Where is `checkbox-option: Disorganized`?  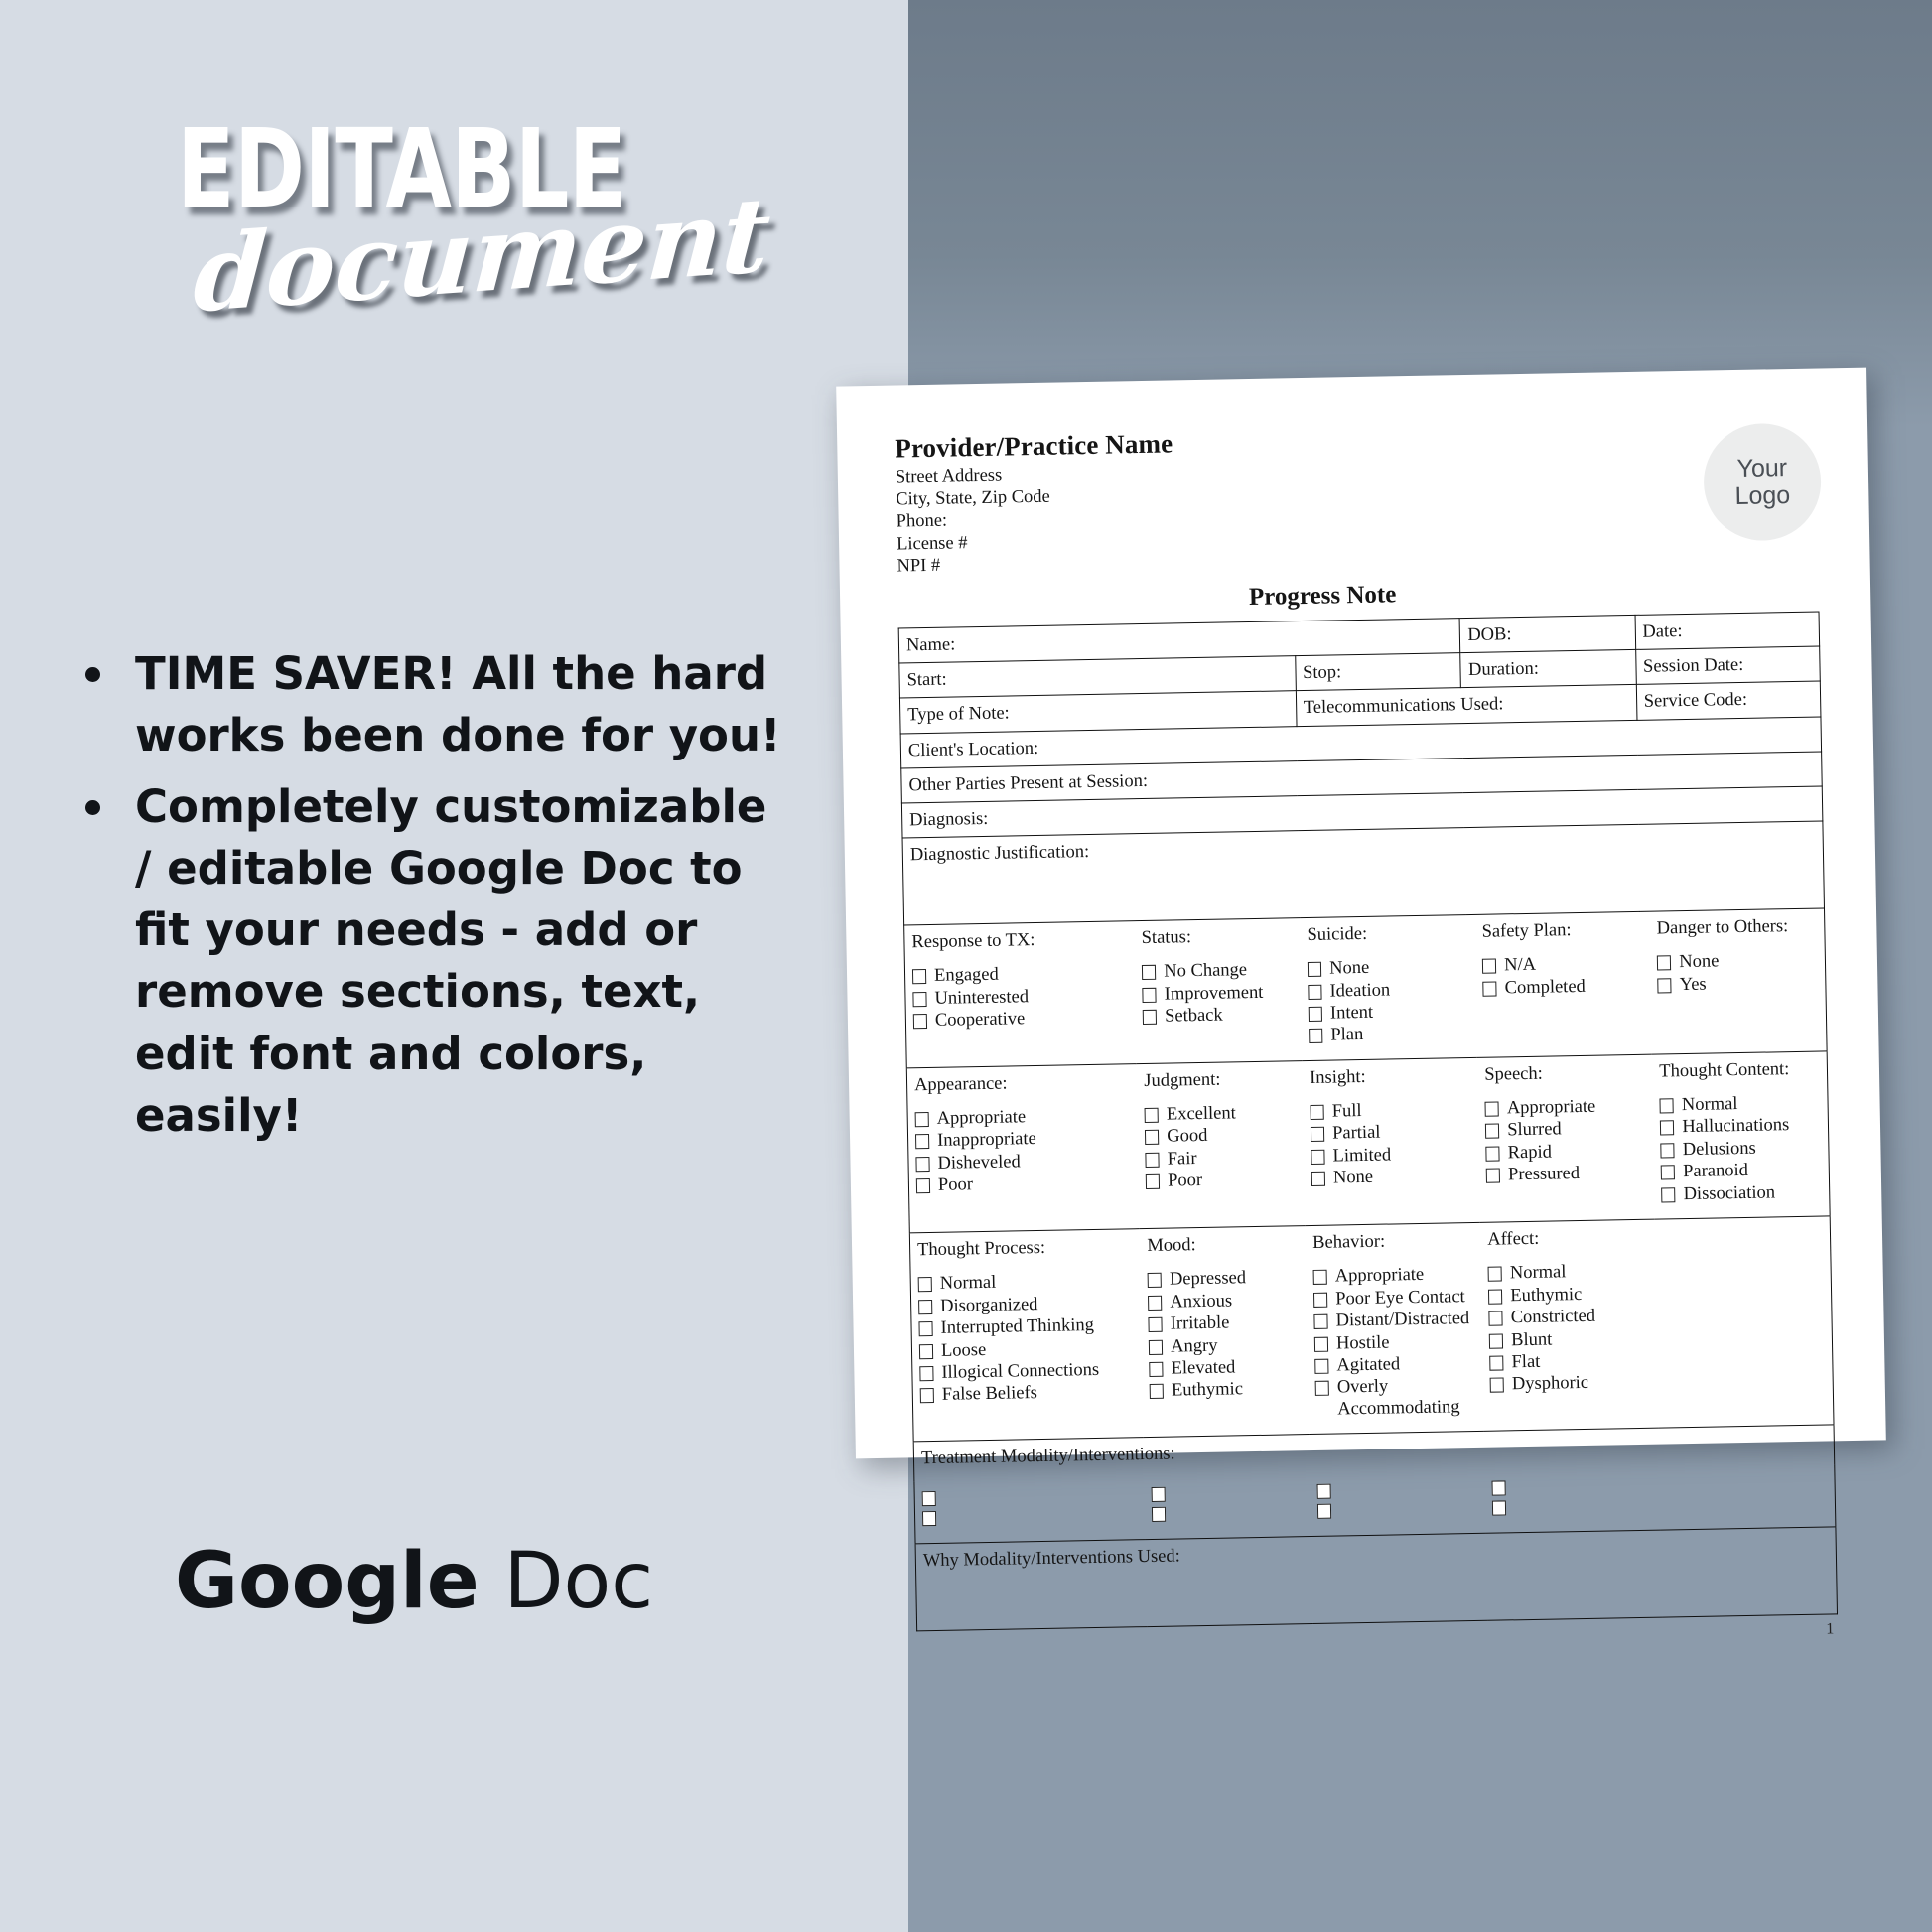
checkbox-option: Disorganized is located at coordinates (1027, 1305).